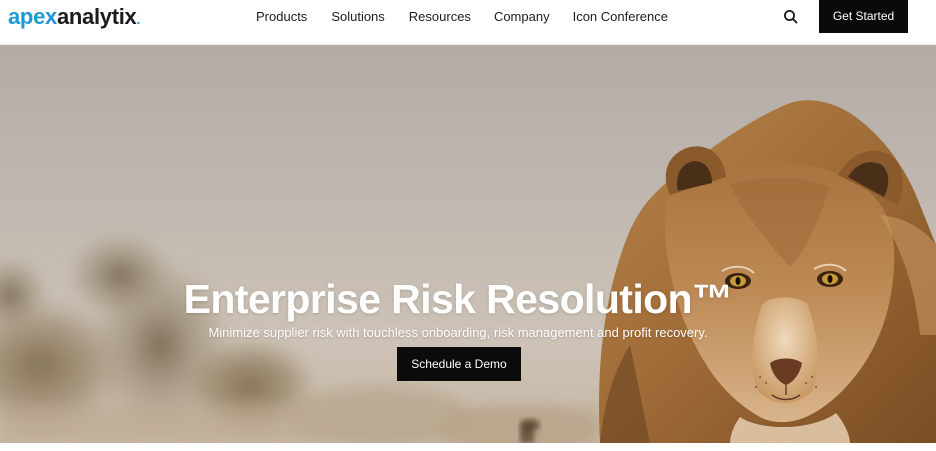 This screenshot has height=451, width=936. Describe the element at coordinates (32, 16) in the screenshot. I see `logo-apex-text: apex` at that location.